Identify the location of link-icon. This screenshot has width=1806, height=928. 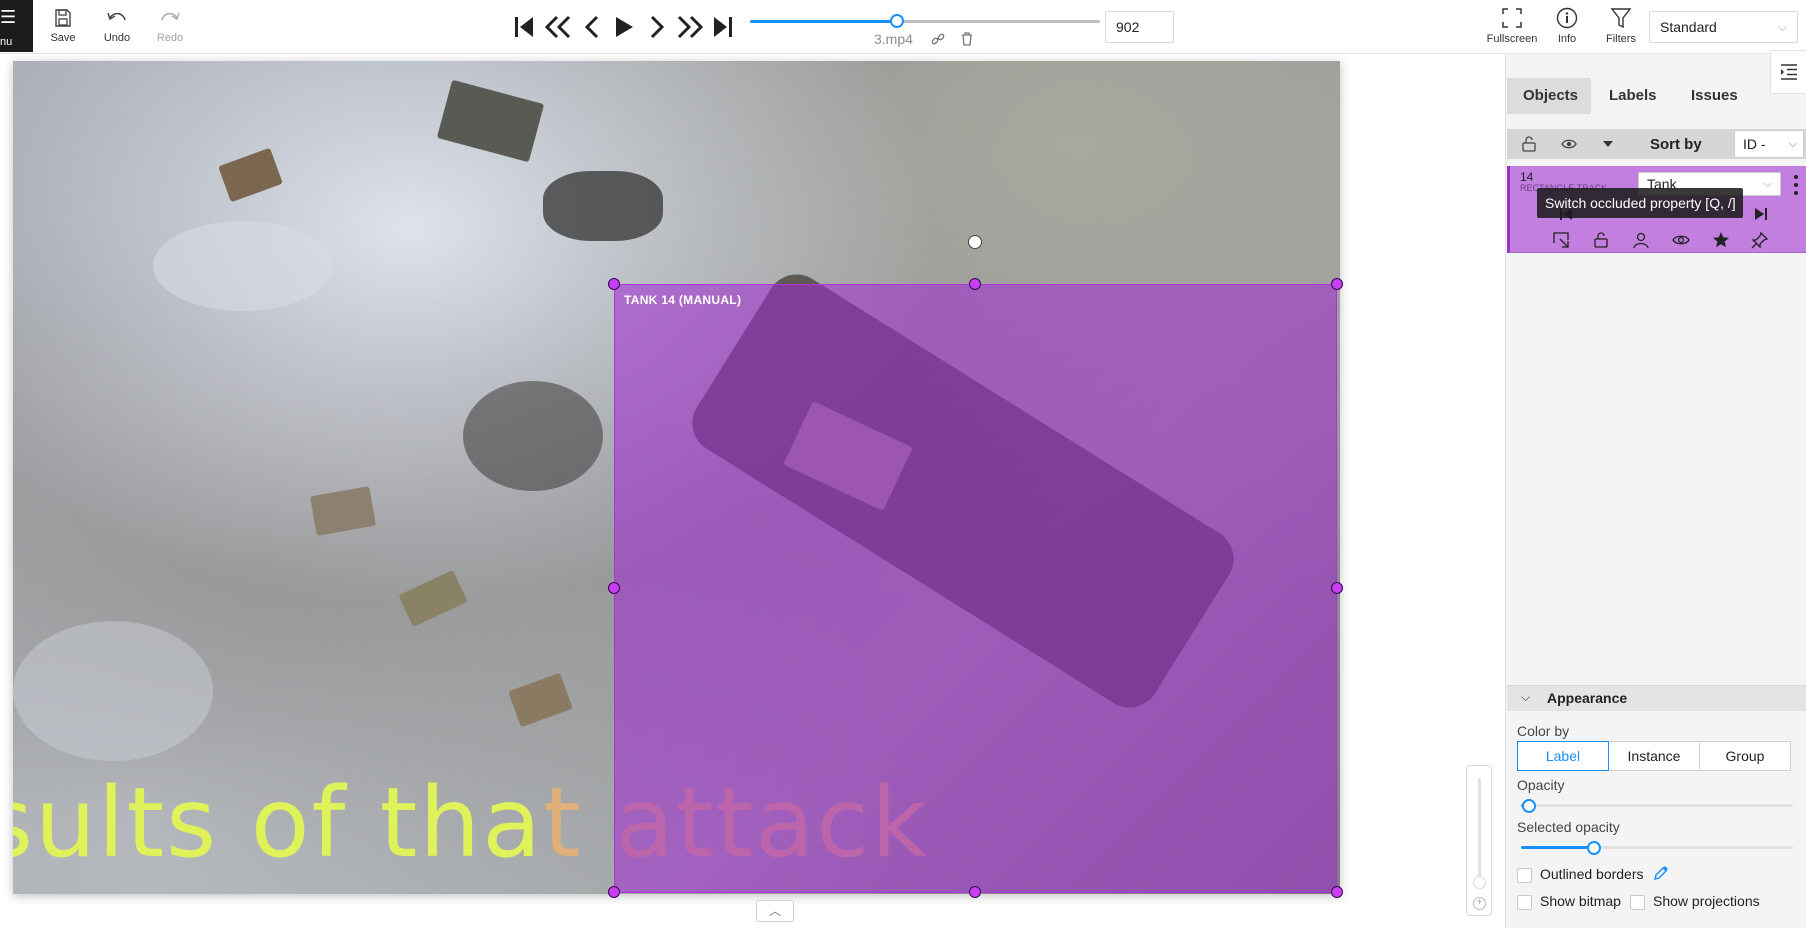
(938, 39).